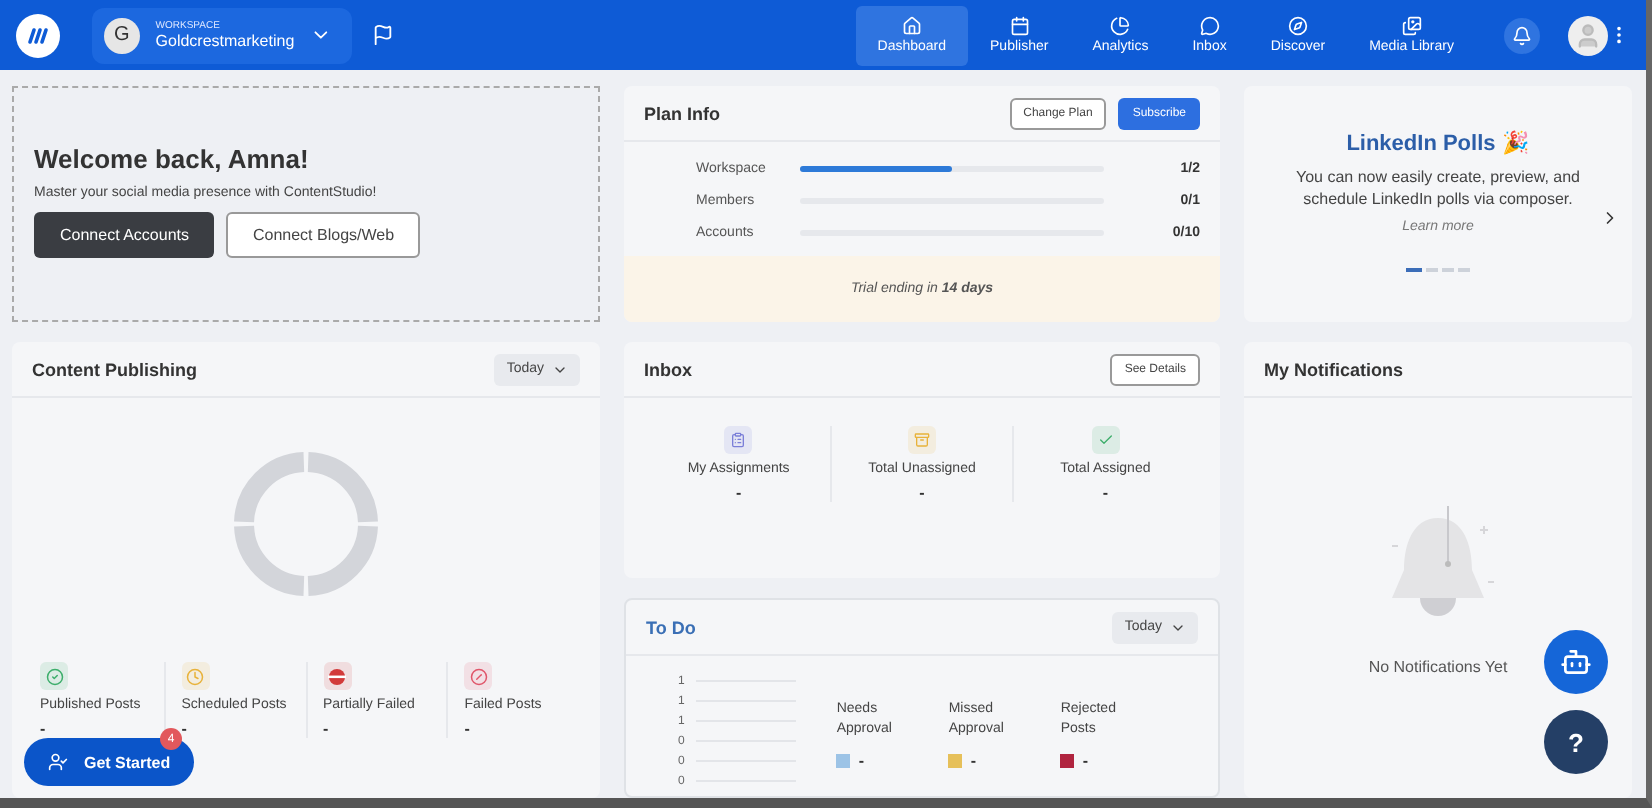 Image resolution: width=1652 pixels, height=808 pixels. I want to click on empty-message: No Notifications Yet, so click(1438, 667).